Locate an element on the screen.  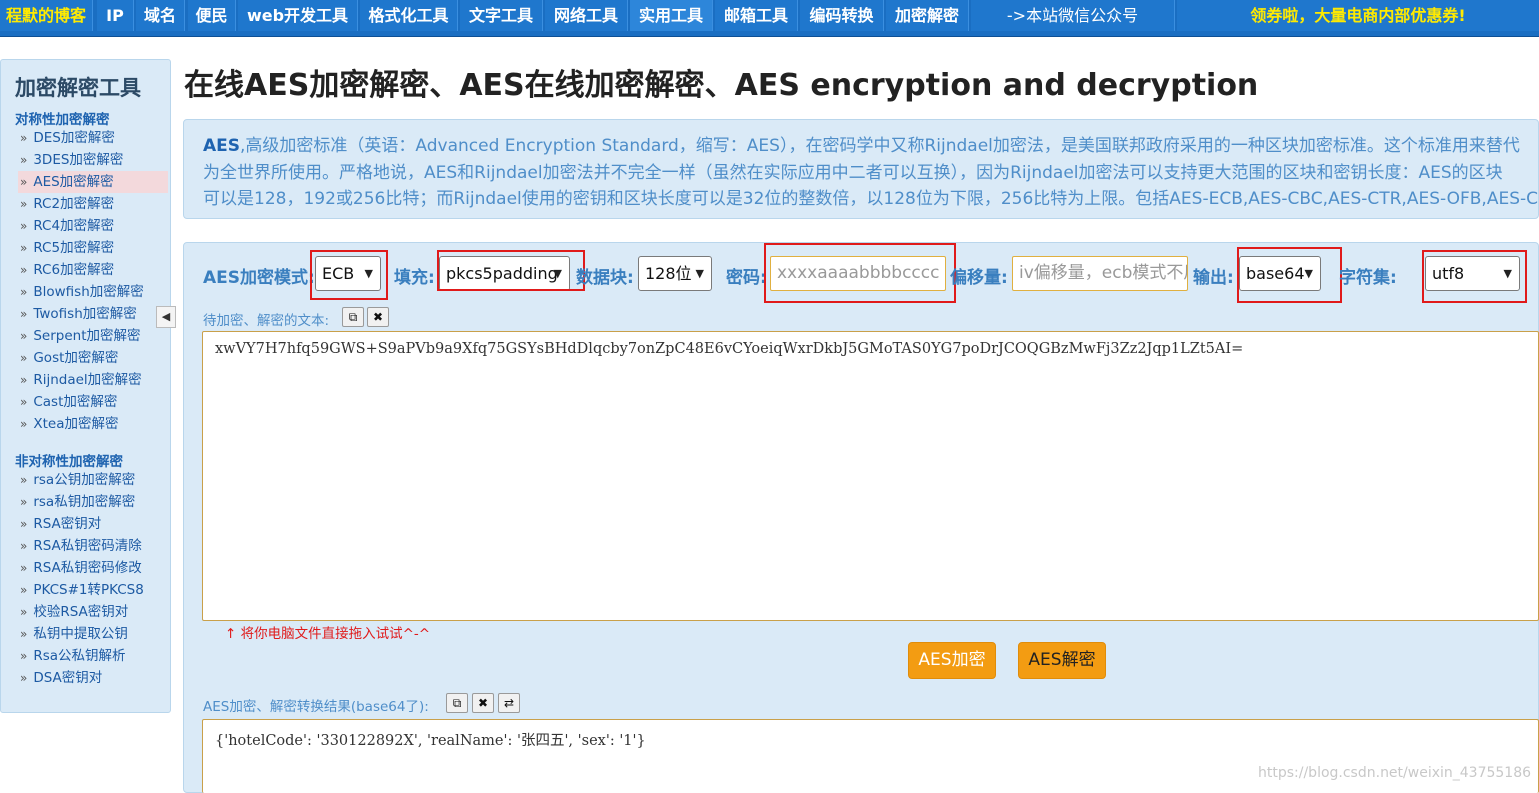
sidebar-symmetric-item: » Serpent加密解密 is located at coordinates (93, 336).